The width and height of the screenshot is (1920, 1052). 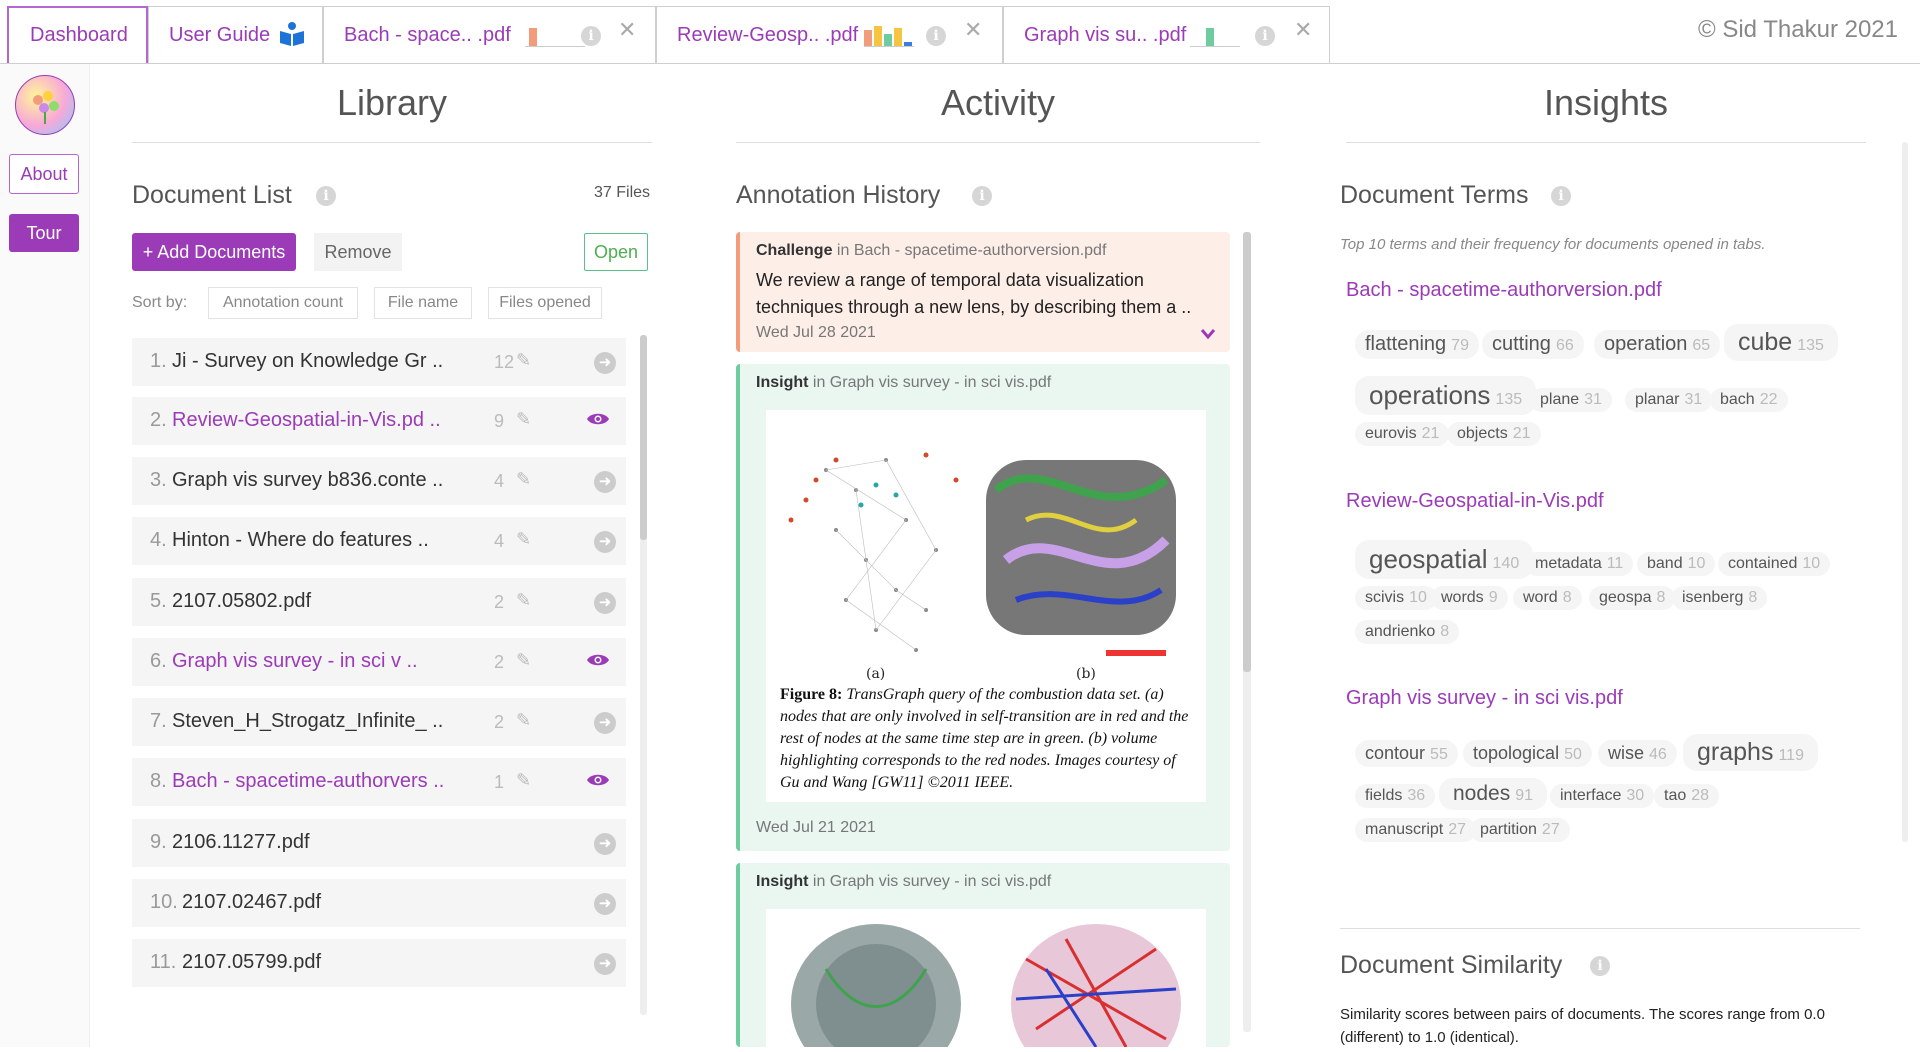 What do you see at coordinates (986, 988) in the screenshot?
I see `figure-image` at bounding box center [986, 988].